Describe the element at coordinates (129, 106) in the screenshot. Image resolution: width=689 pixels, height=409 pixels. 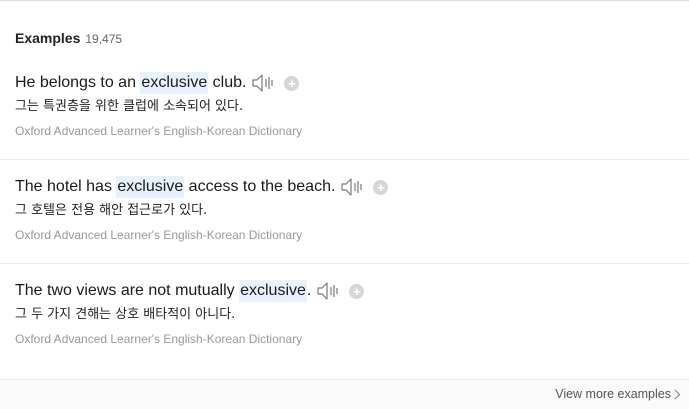
I see `example-translation: 그는 특권층을 위한 클럽에 소속되어 있다.` at that location.